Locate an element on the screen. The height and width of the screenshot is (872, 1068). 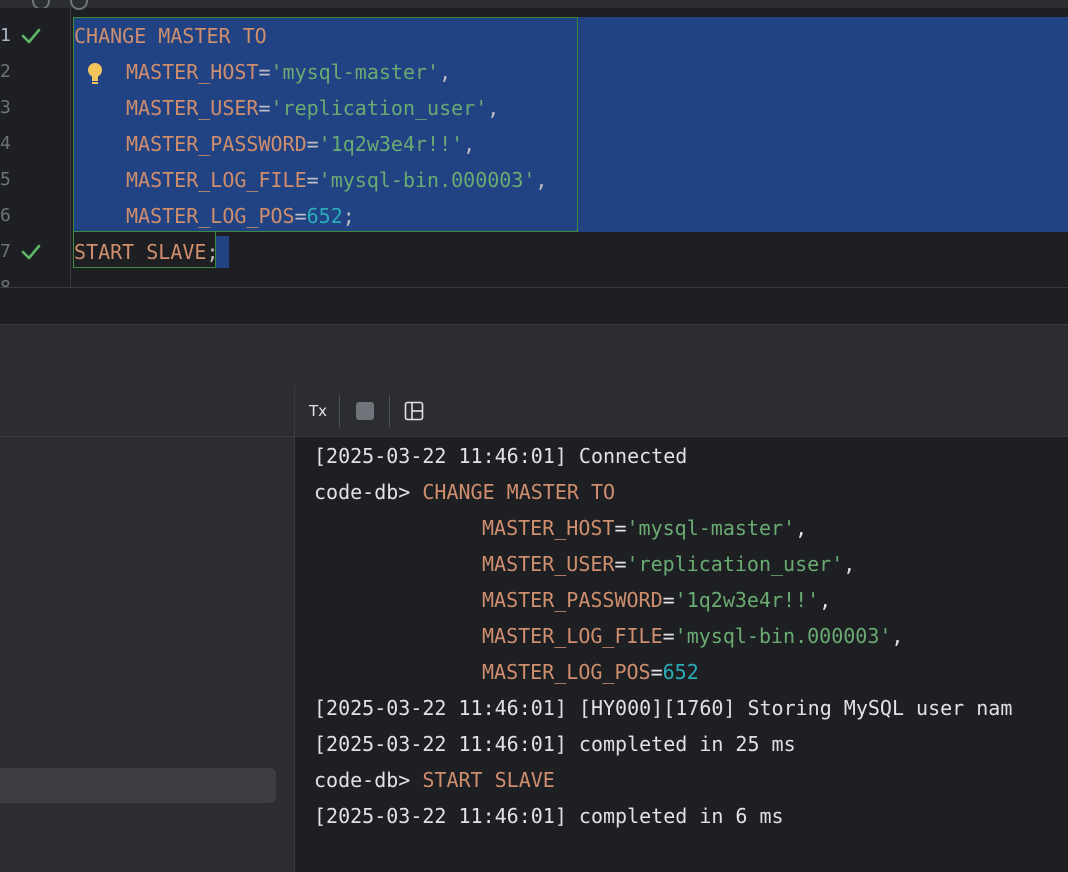
clear-formatting-icon: Tx is located at coordinates (318, 411).